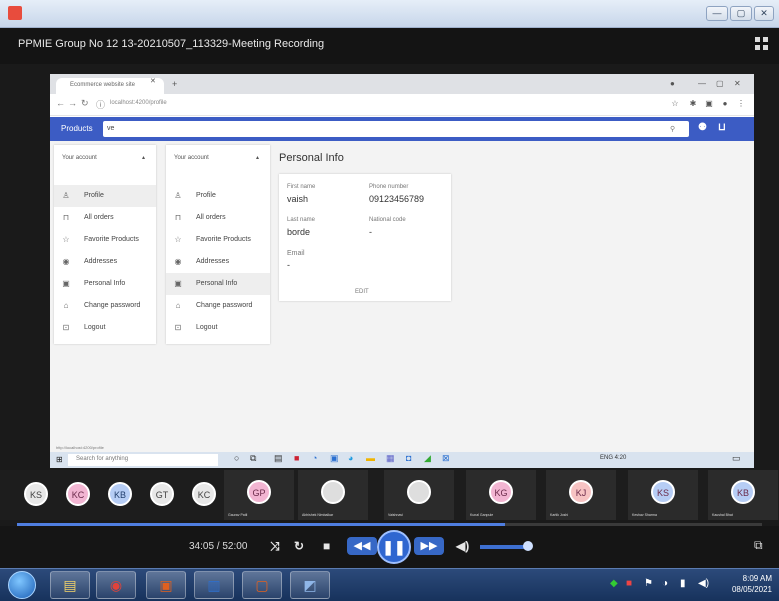  Describe the element at coordinates (275, 546) in the screenshot. I see `shuffle-icon: ⤨` at that location.